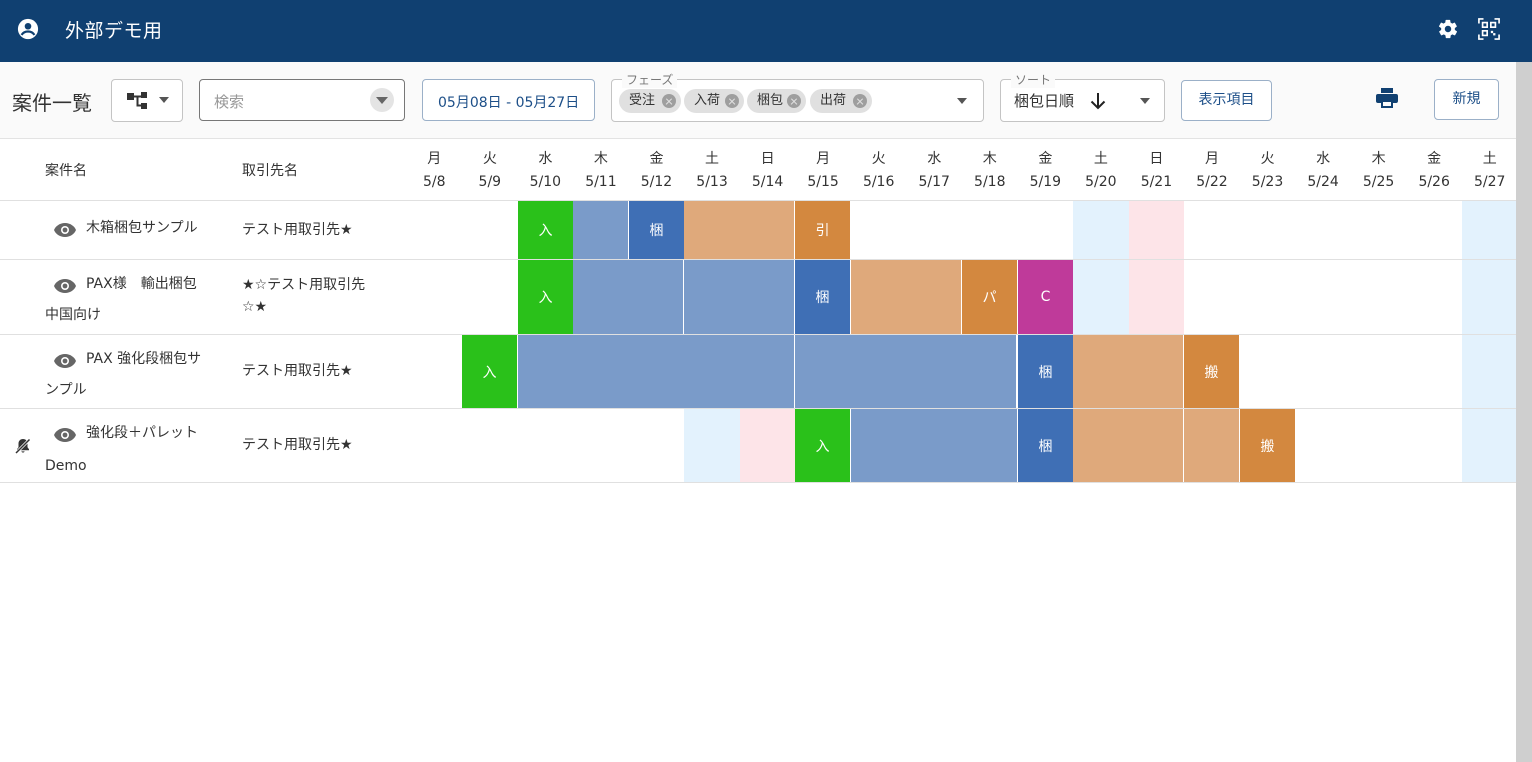 This screenshot has width=1532, height=762. I want to click on sort-value: 梱包日順, so click(1044, 101).